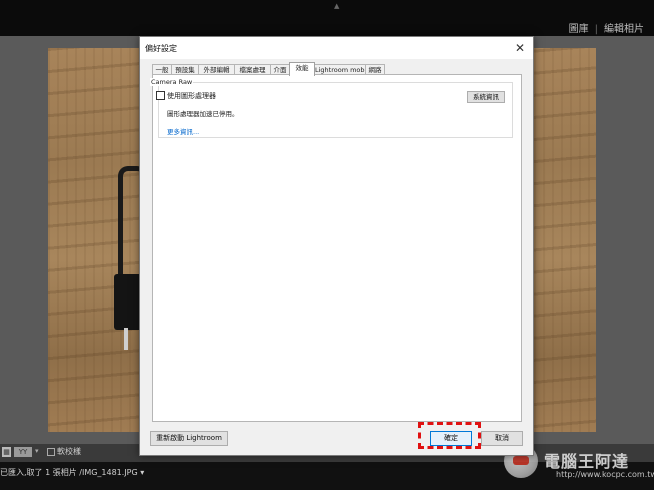 The width and height of the screenshot is (654, 490). What do you see at coordinates (69, 451) in the screenshot?
I see `soft-proofing-label: 軟校樣` at bounding box center [69, 451].